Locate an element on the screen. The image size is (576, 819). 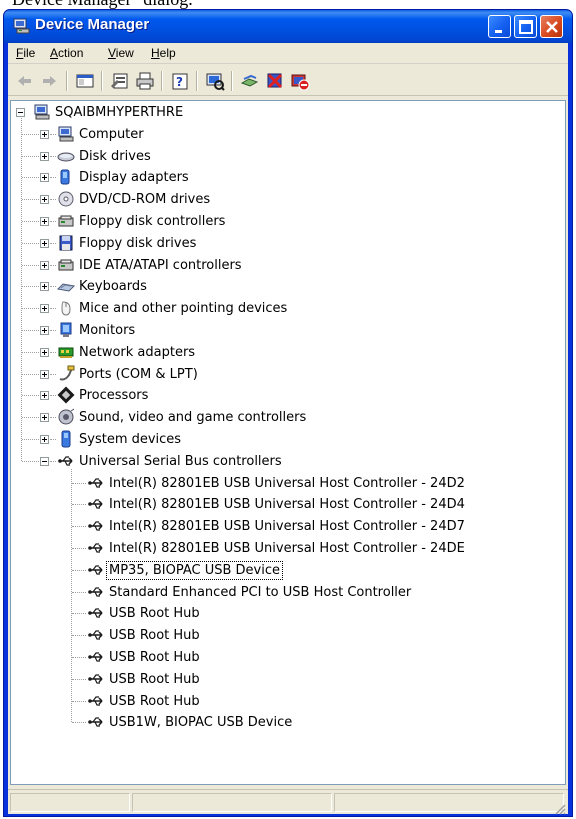
help-icon: ? is located at coordinates (180, 81).